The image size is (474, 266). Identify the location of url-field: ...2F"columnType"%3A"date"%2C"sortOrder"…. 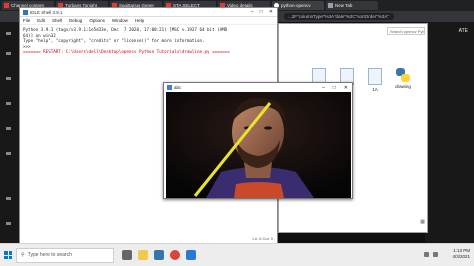
(339, 16).